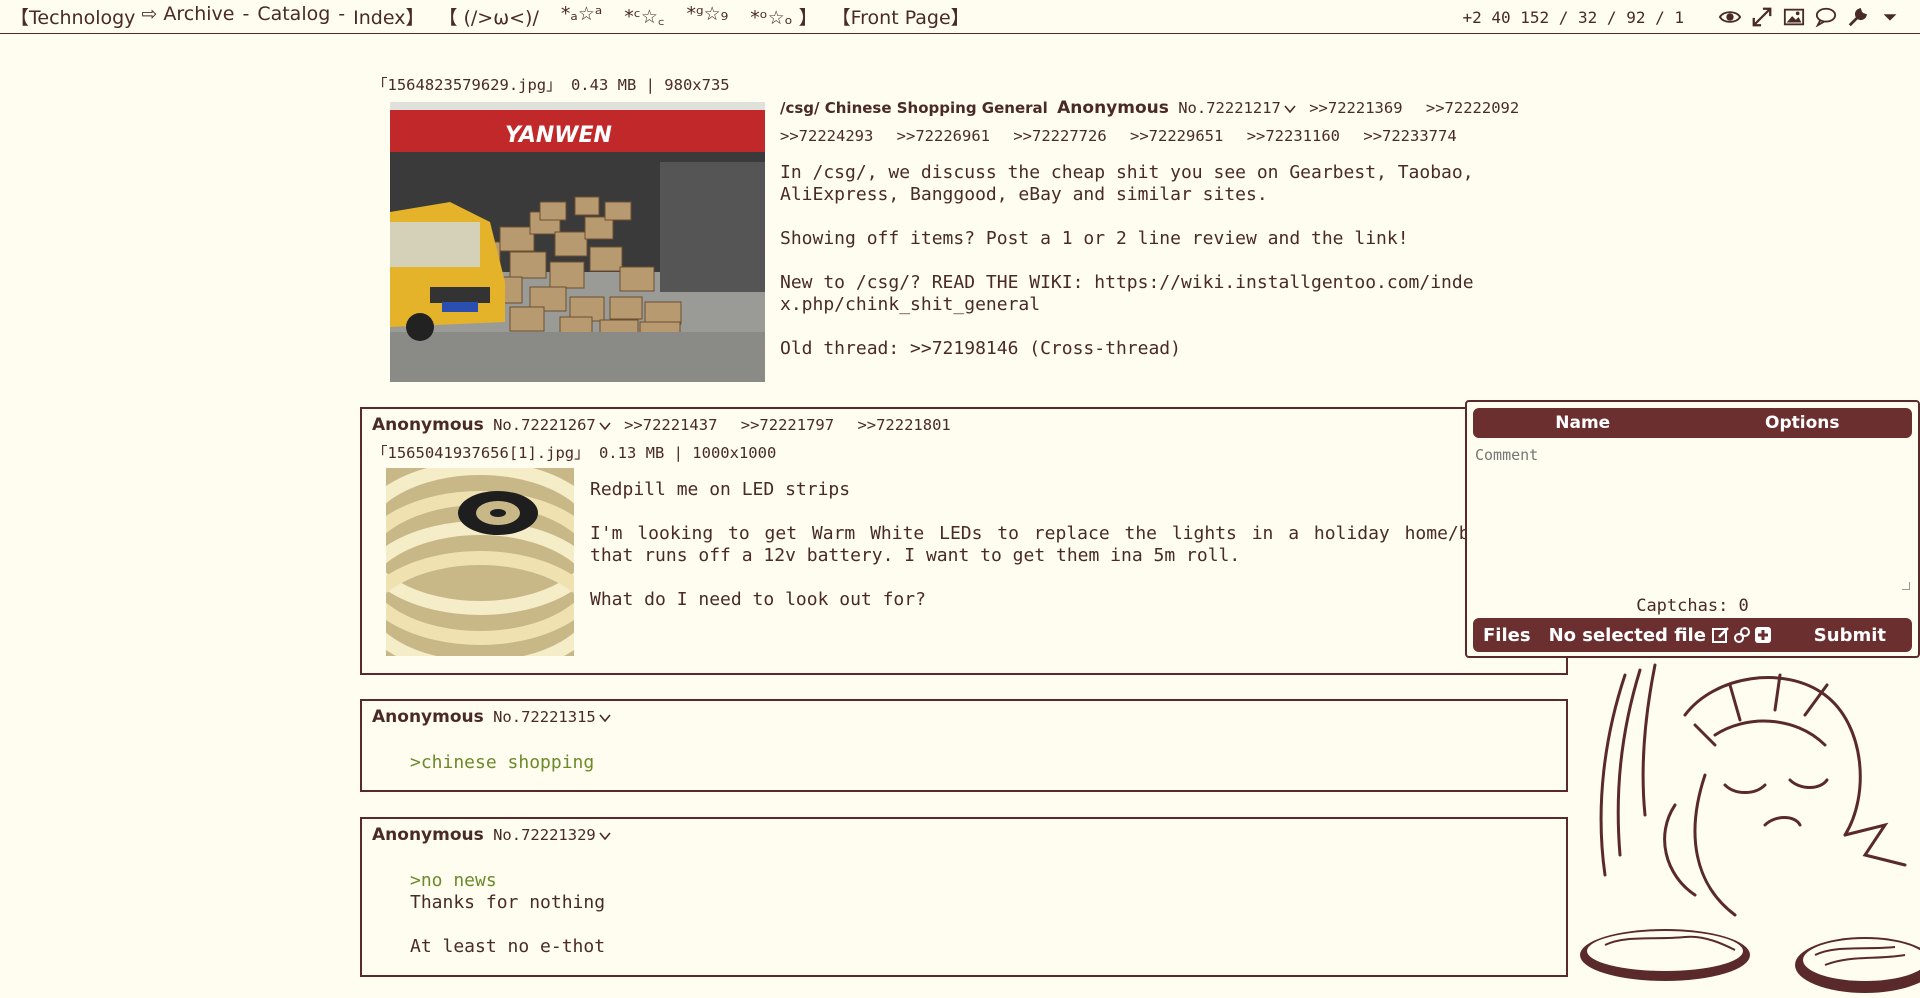 The image size is (1920, 998). What do you see at coordinates (914, 108) in the screenshot?
I see `thread-subject: /csg/ Chinese Shopping General` at bounding box center [914, 108].